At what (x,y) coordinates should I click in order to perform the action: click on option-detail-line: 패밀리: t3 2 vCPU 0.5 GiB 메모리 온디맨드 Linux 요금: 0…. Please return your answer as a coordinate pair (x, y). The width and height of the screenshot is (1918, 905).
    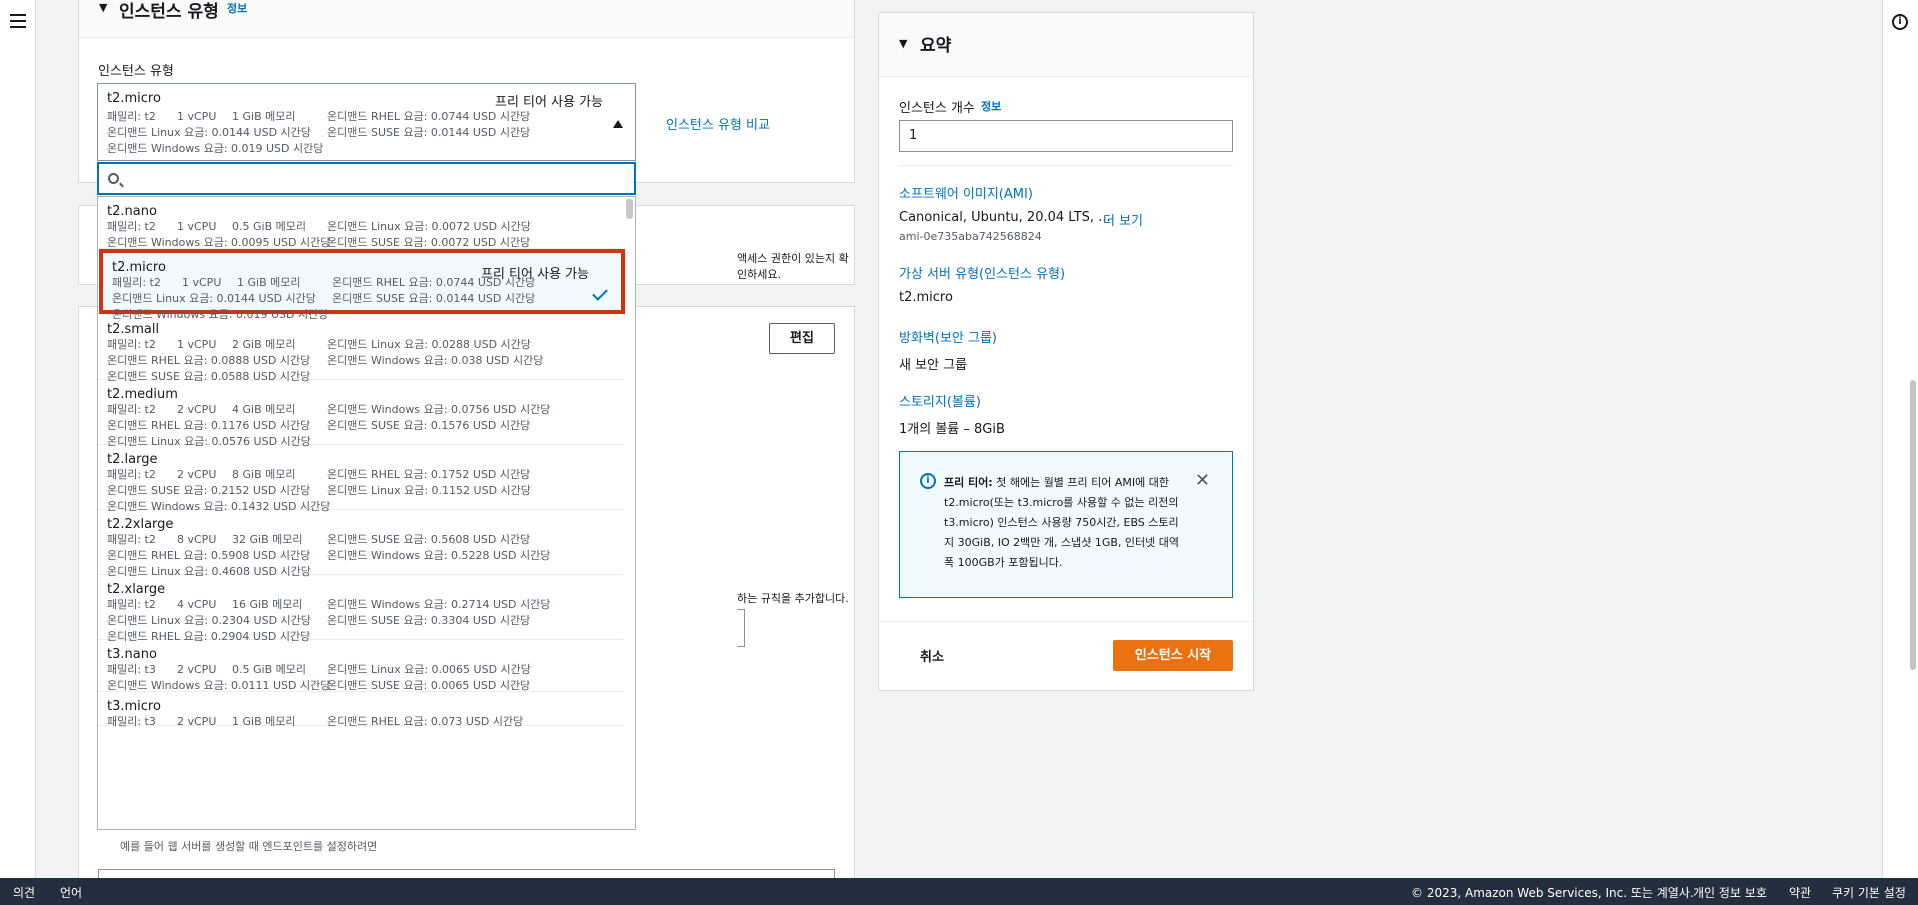
    Looking at the image, I should click on (360, 670).